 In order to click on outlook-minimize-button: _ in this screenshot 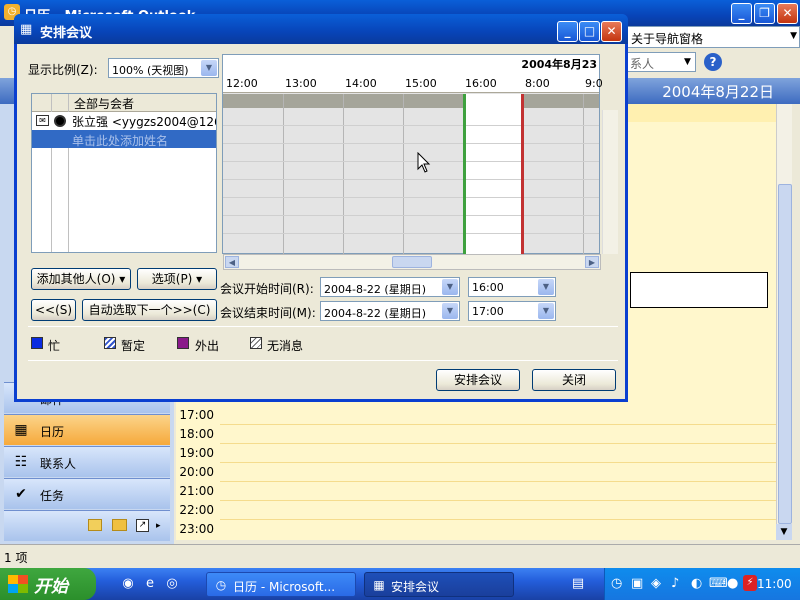, I will do `click(741, 13)`.